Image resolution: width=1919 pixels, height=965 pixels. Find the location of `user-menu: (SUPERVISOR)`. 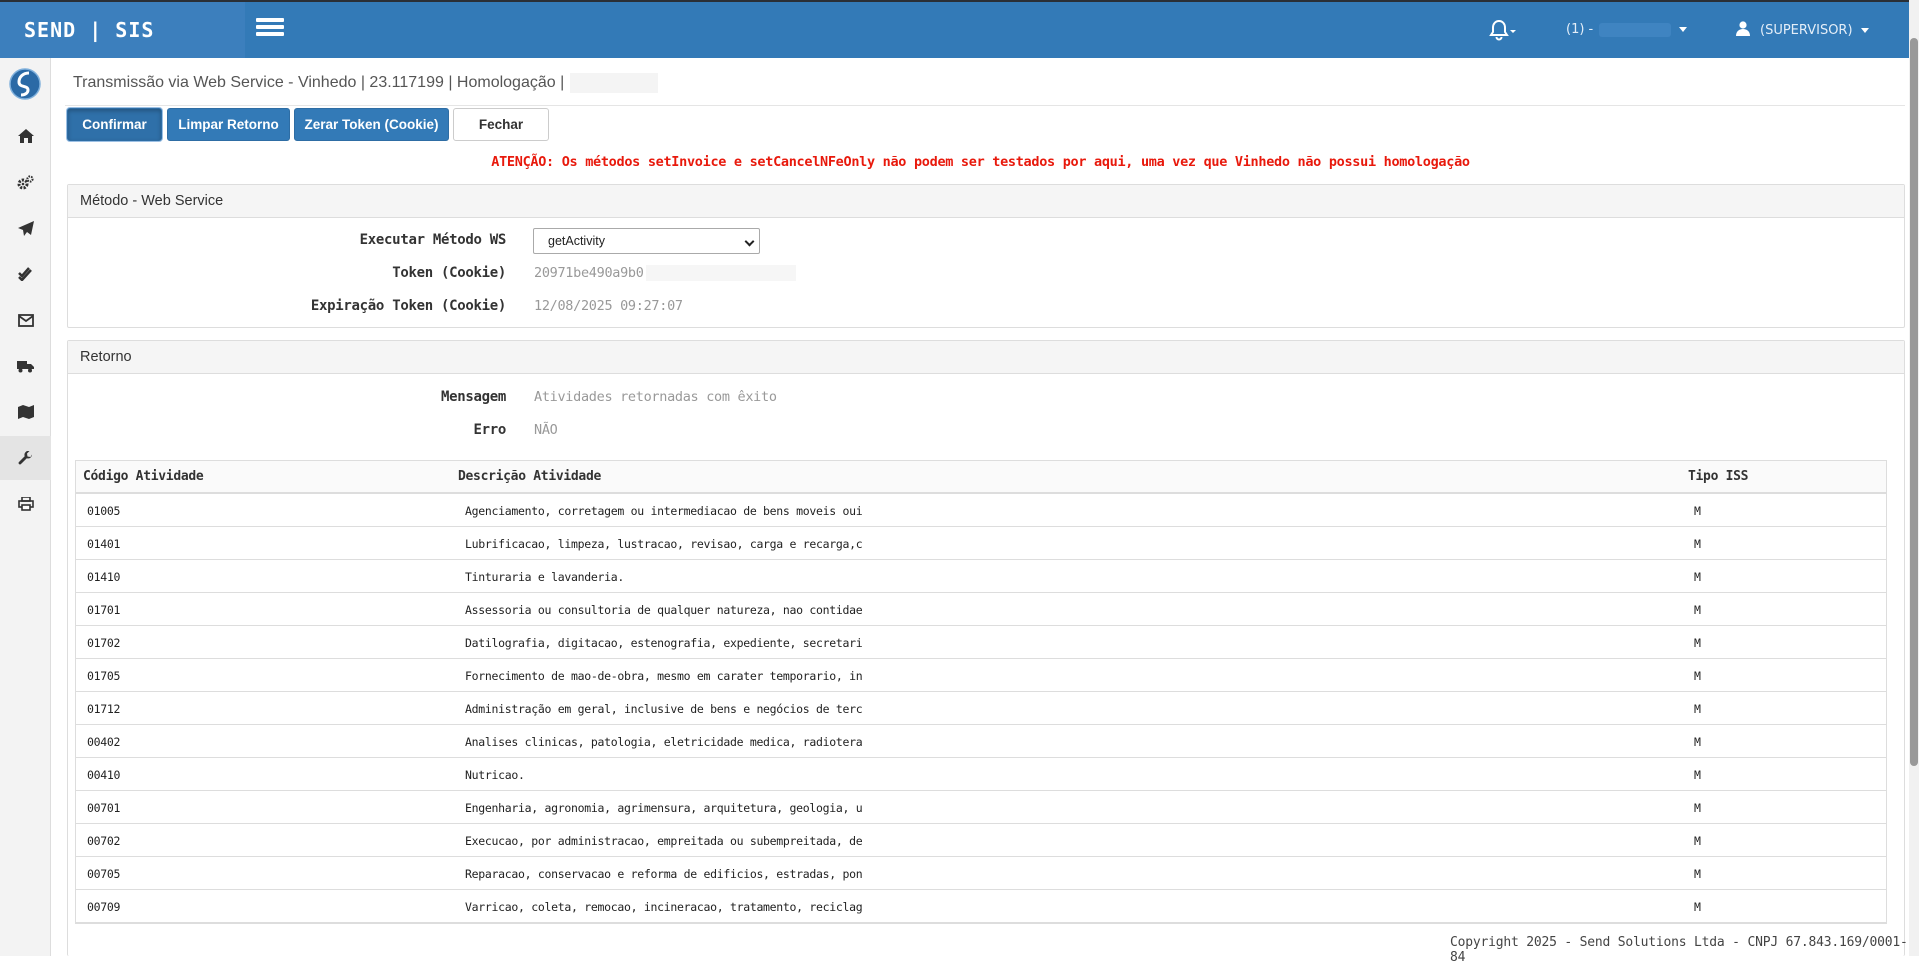

user-menu: (SUPERVISOR) is located at coordinates (1802, 29).